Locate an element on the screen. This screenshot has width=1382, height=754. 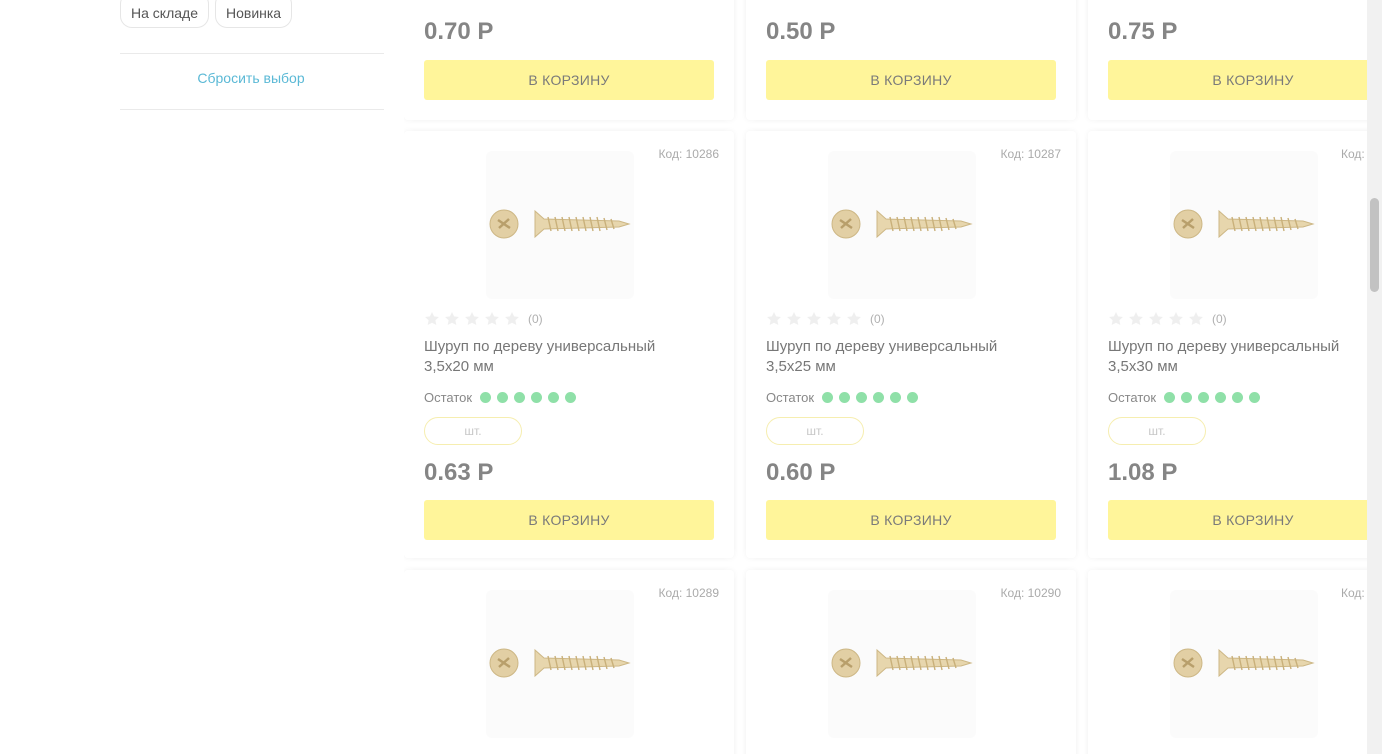
product-code: Код: 10289 is located at coordinates (688, 593).